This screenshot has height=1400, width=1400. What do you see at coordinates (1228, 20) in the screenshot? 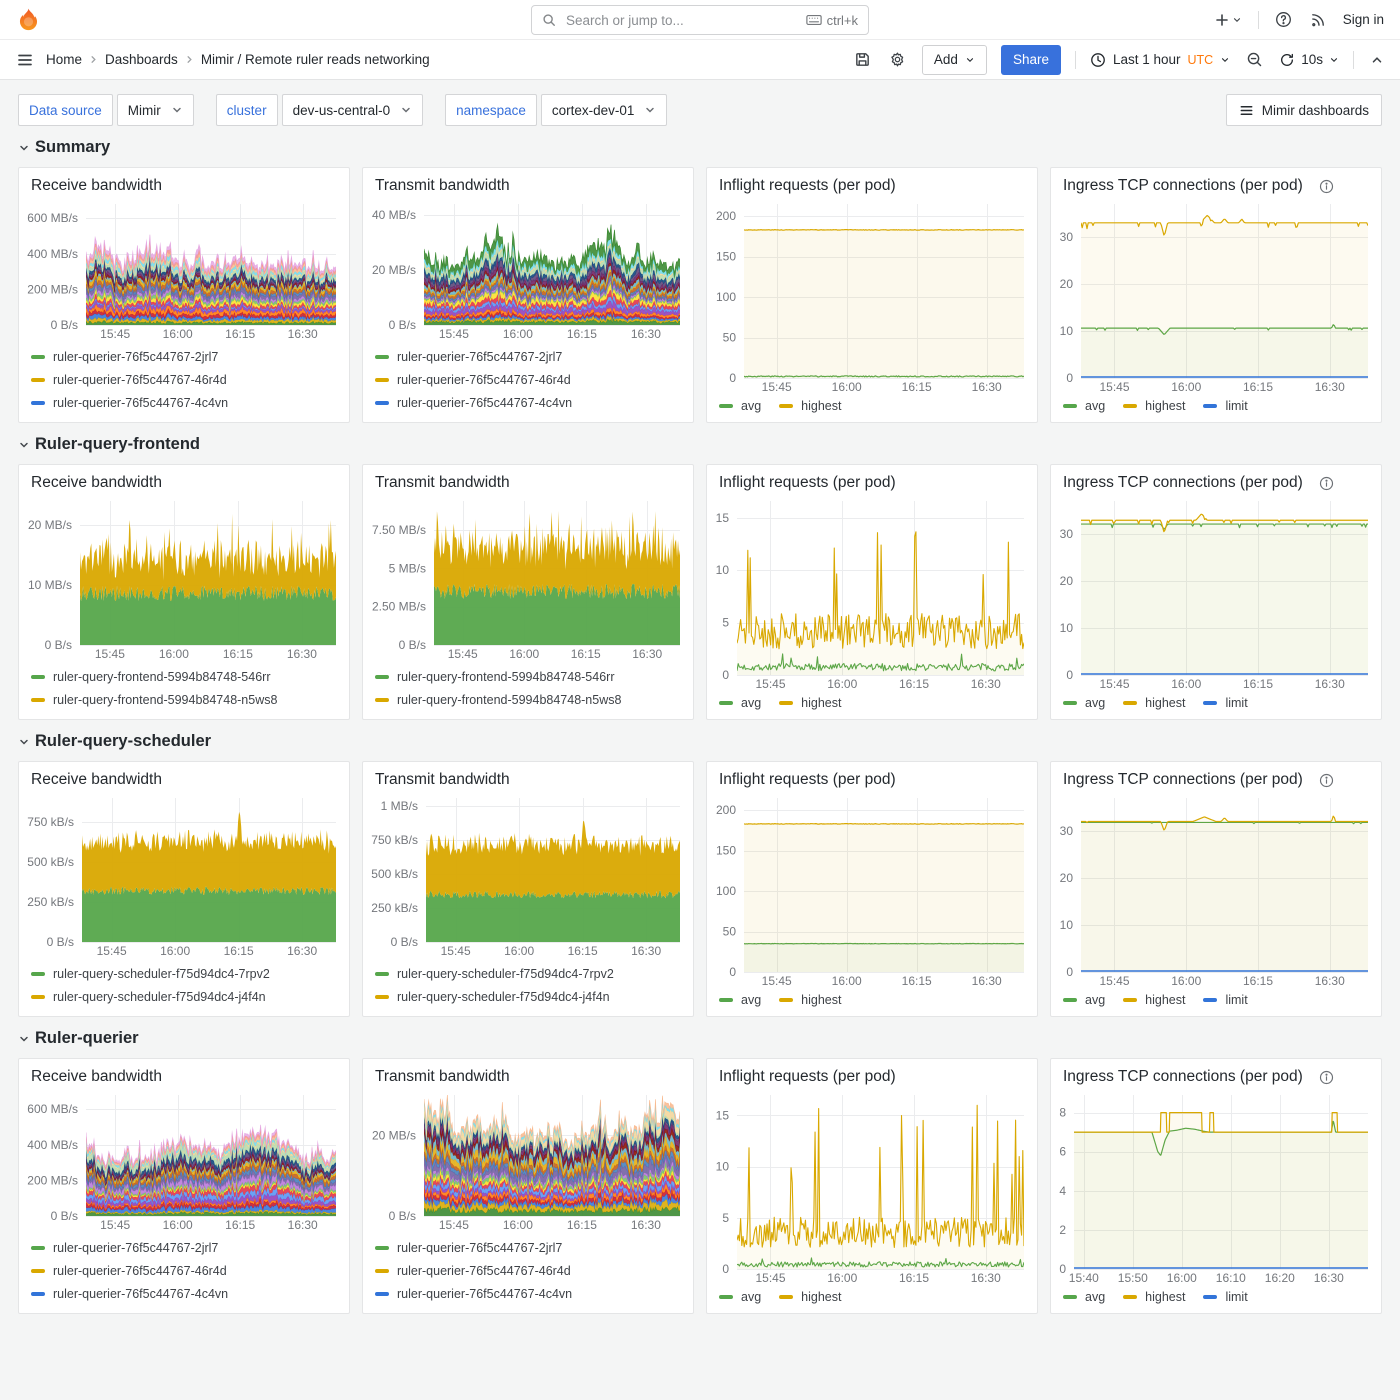
I see `new-button` at bounding box center [1228, 20].